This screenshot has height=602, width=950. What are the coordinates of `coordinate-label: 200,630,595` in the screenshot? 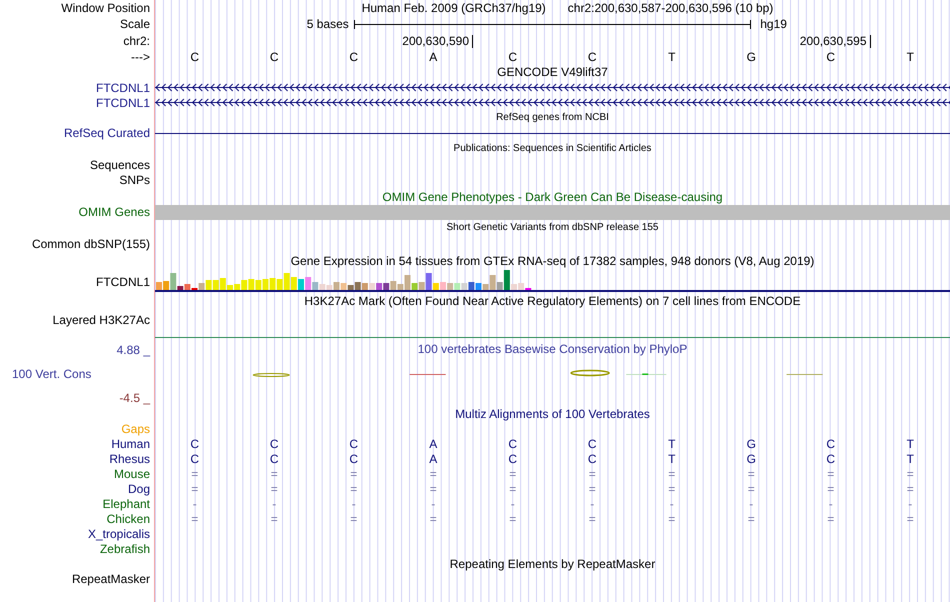 It's located at (835, 41).